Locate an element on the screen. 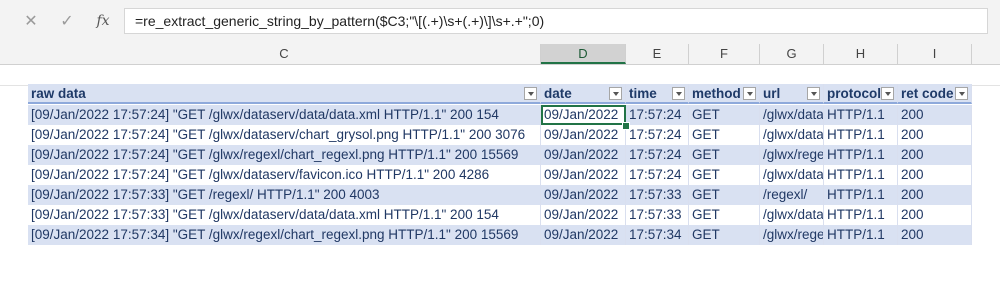 This screenshot has height=292, width=1000. cancel-icon: ✕ is located at coordinates (31, 21).